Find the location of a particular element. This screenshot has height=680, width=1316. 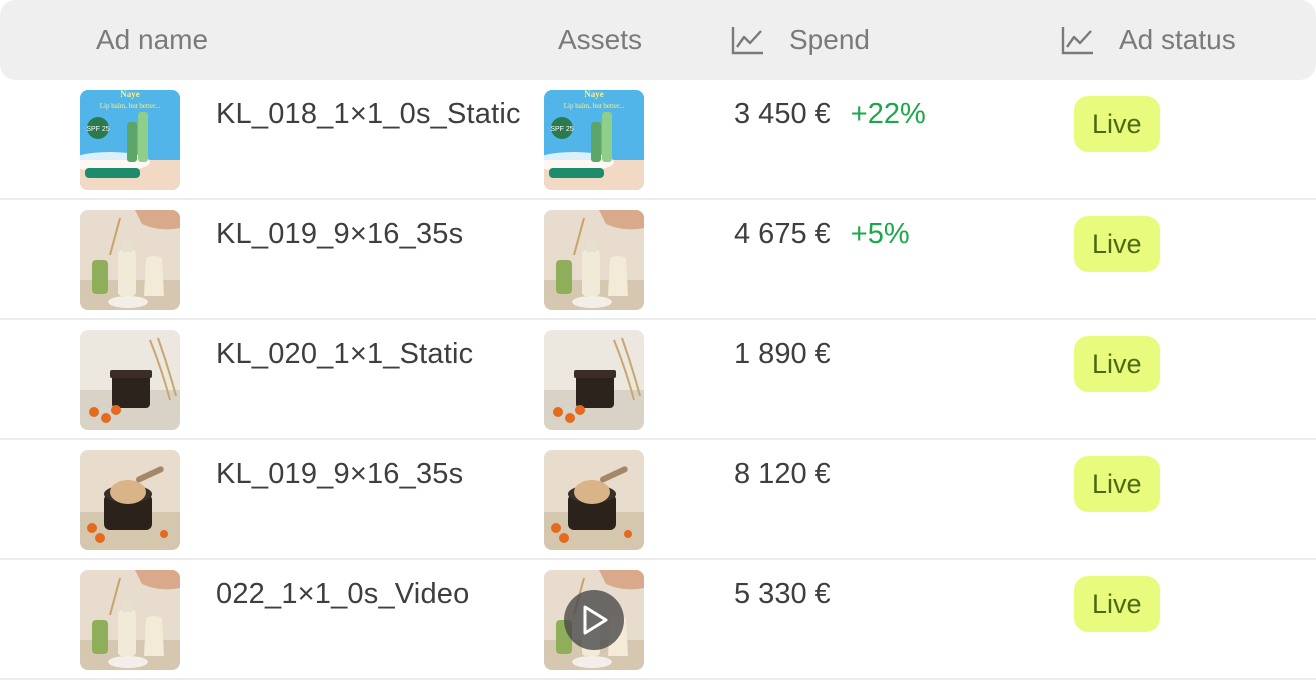

column-header-ad-status: Ad status is located at coordinates (1148, 40).